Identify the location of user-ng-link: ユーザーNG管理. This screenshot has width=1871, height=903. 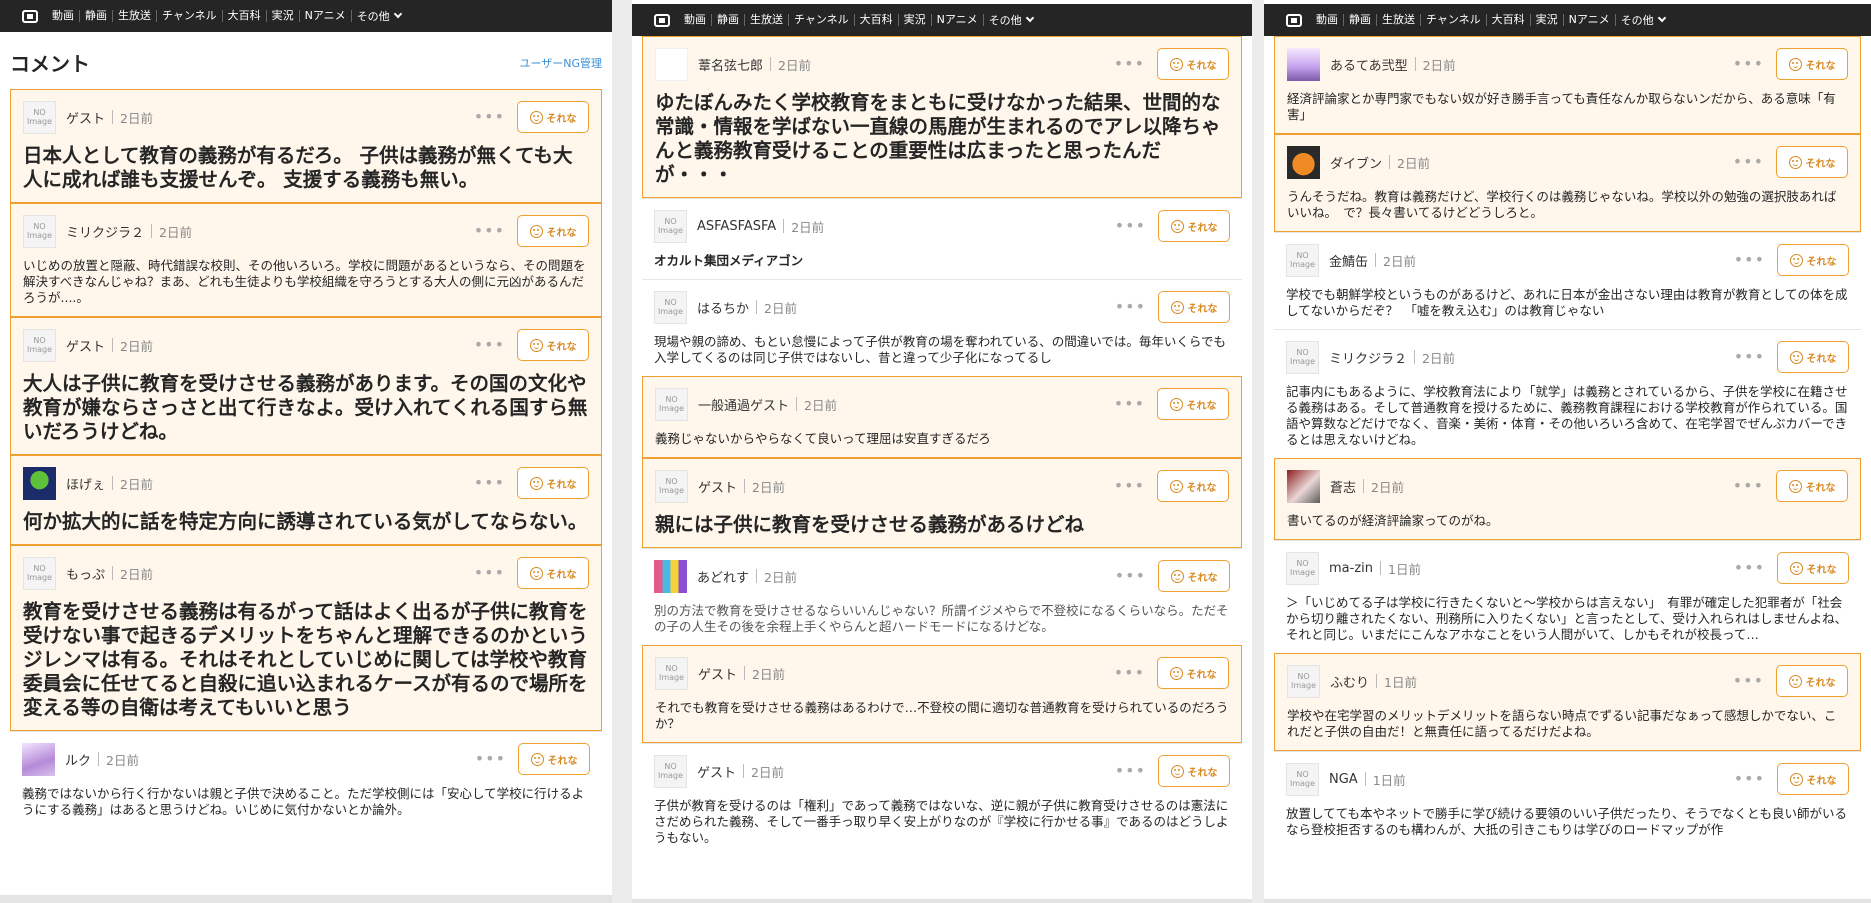
(560, 63).